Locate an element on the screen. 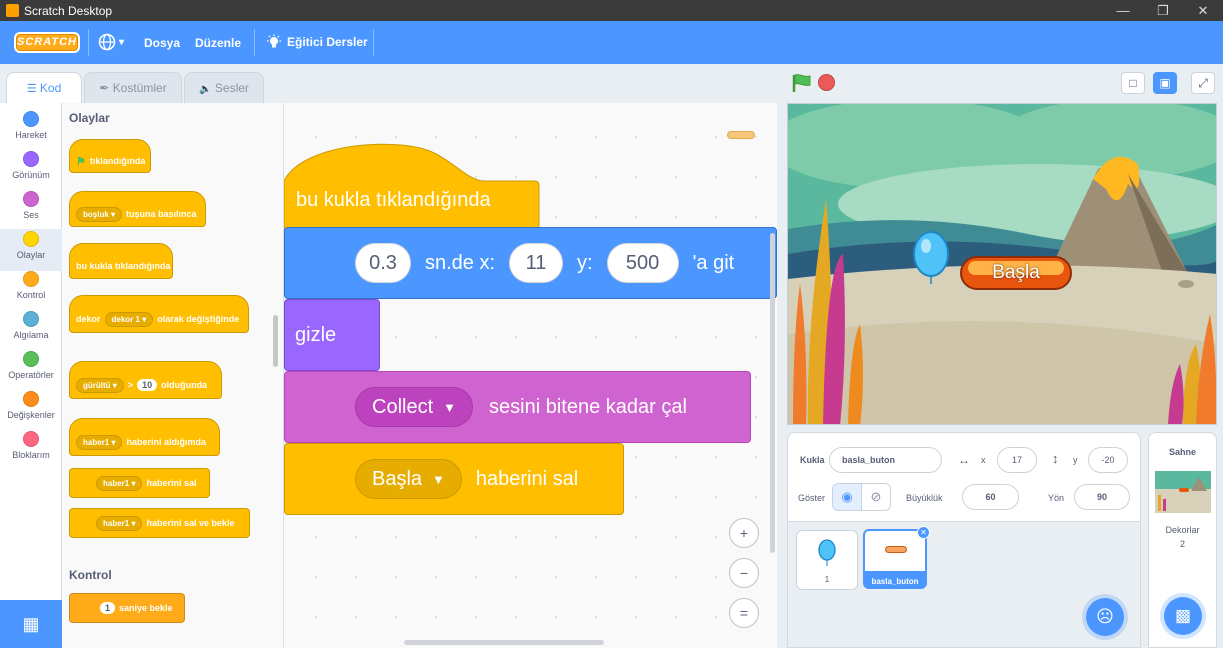  when-key-pressed-block: boşluk ▾ tuşuna basılınca is located at coordinates (137, 209).